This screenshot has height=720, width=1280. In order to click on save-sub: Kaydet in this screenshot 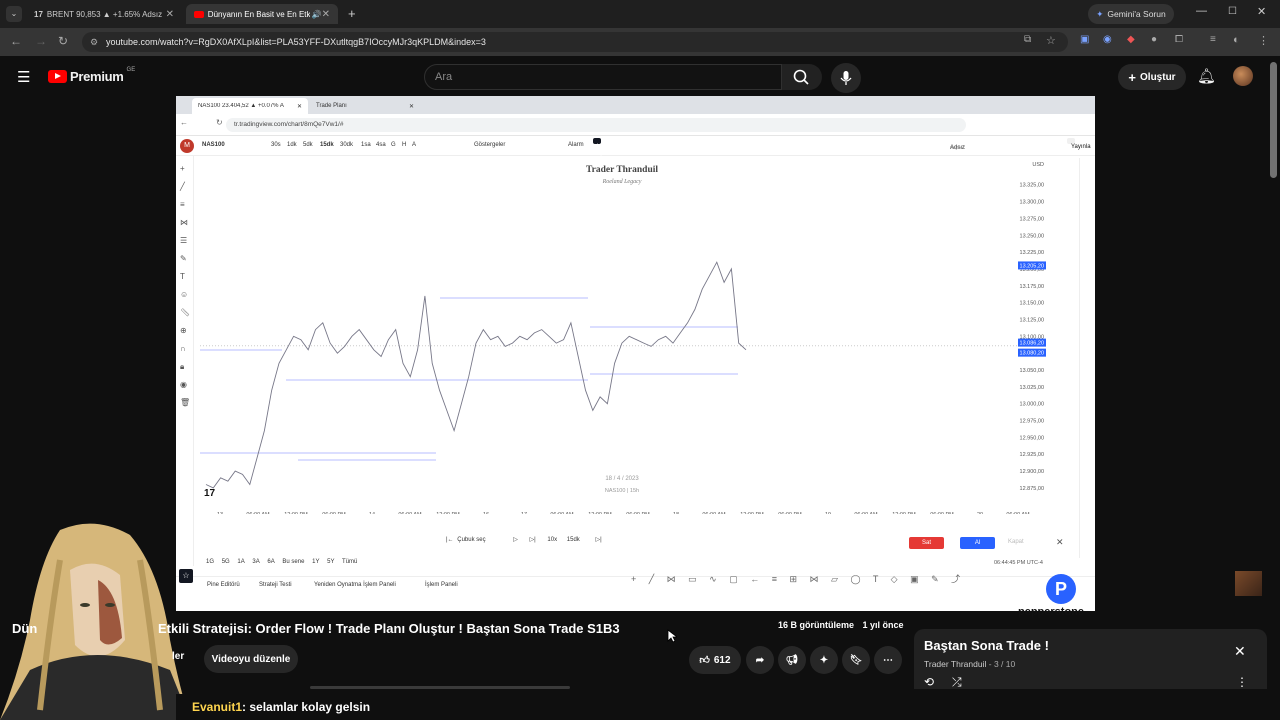, I will do `click(957, 147)`.